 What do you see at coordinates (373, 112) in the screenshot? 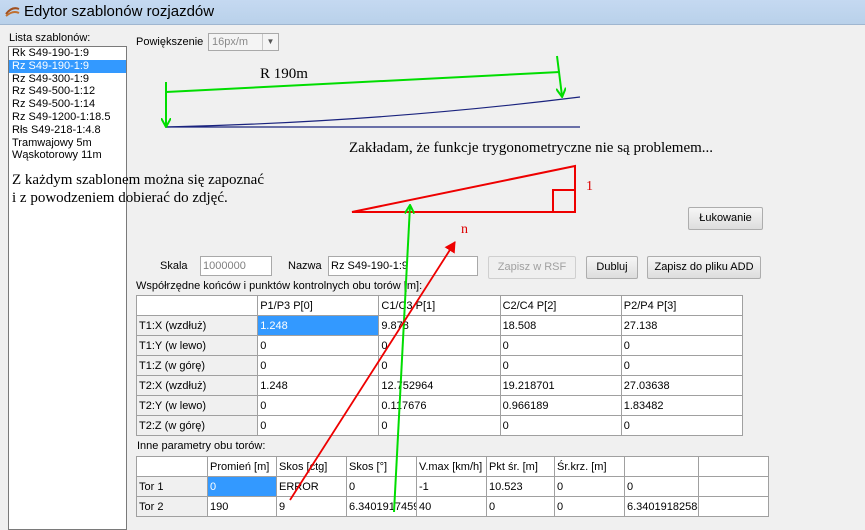
I see `track-preview` at bounding box center [373, 112].